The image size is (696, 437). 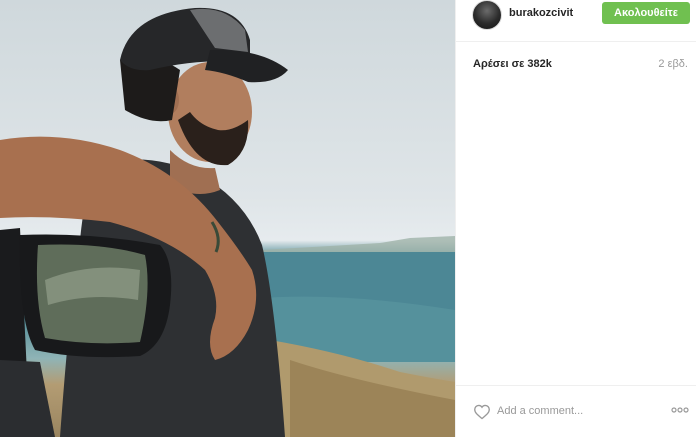 I want to click on heart-icon, so click(x=482, y=412).